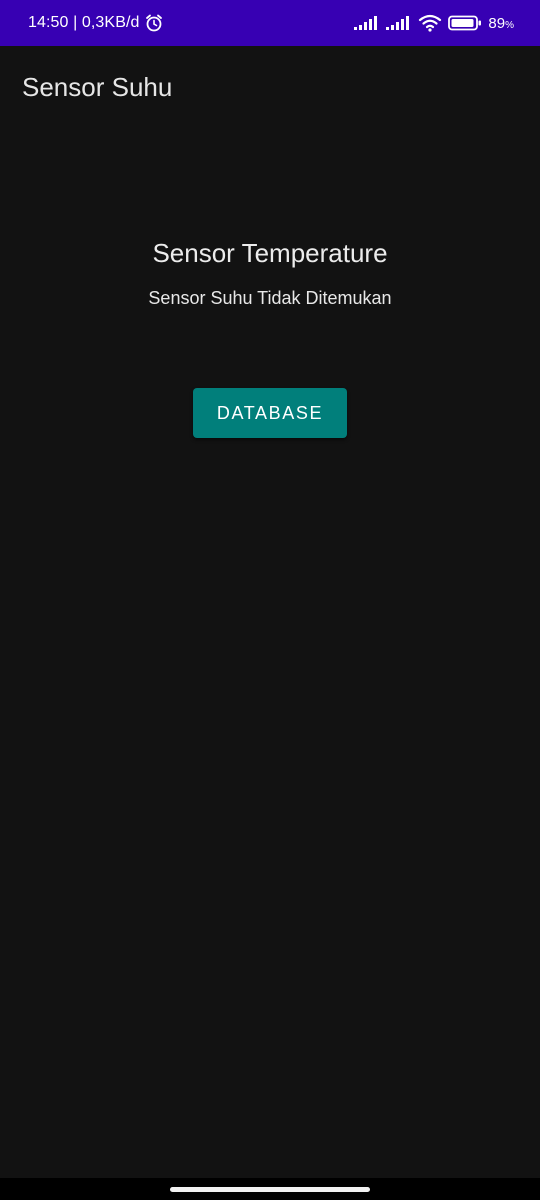  Describe the element at coordinates (270, 23) in the screenshot. I see `status-bar: 14:50 | 0,3KB/d 89%` at that location.